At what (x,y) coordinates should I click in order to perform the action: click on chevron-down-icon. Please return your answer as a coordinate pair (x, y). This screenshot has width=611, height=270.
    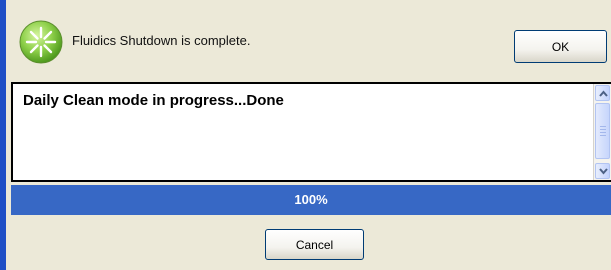
    Looking at the image, I should click on (603, 171).